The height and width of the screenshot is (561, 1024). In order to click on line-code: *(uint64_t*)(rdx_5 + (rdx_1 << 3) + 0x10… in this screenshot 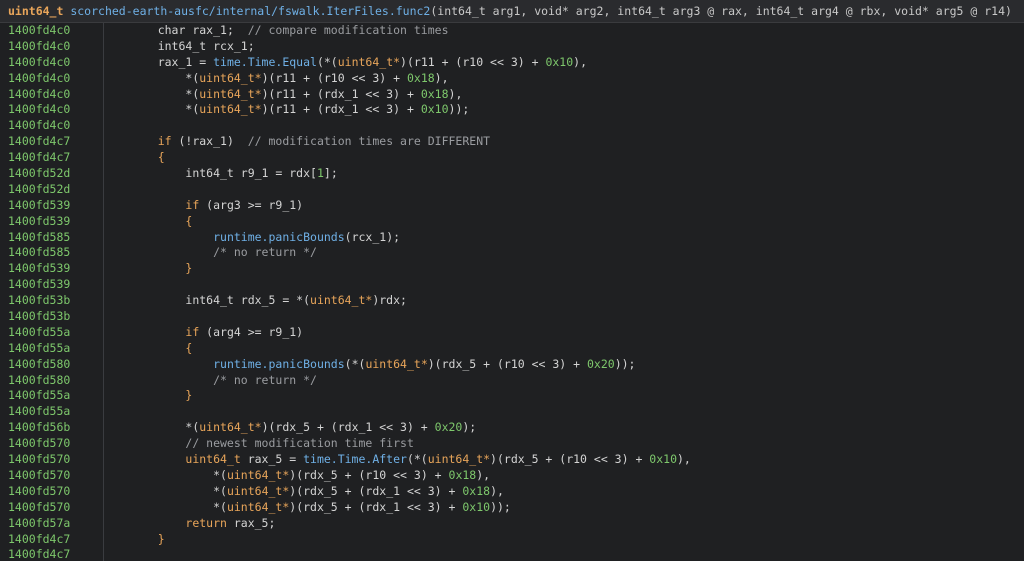, I will do `click(571, 508)`.